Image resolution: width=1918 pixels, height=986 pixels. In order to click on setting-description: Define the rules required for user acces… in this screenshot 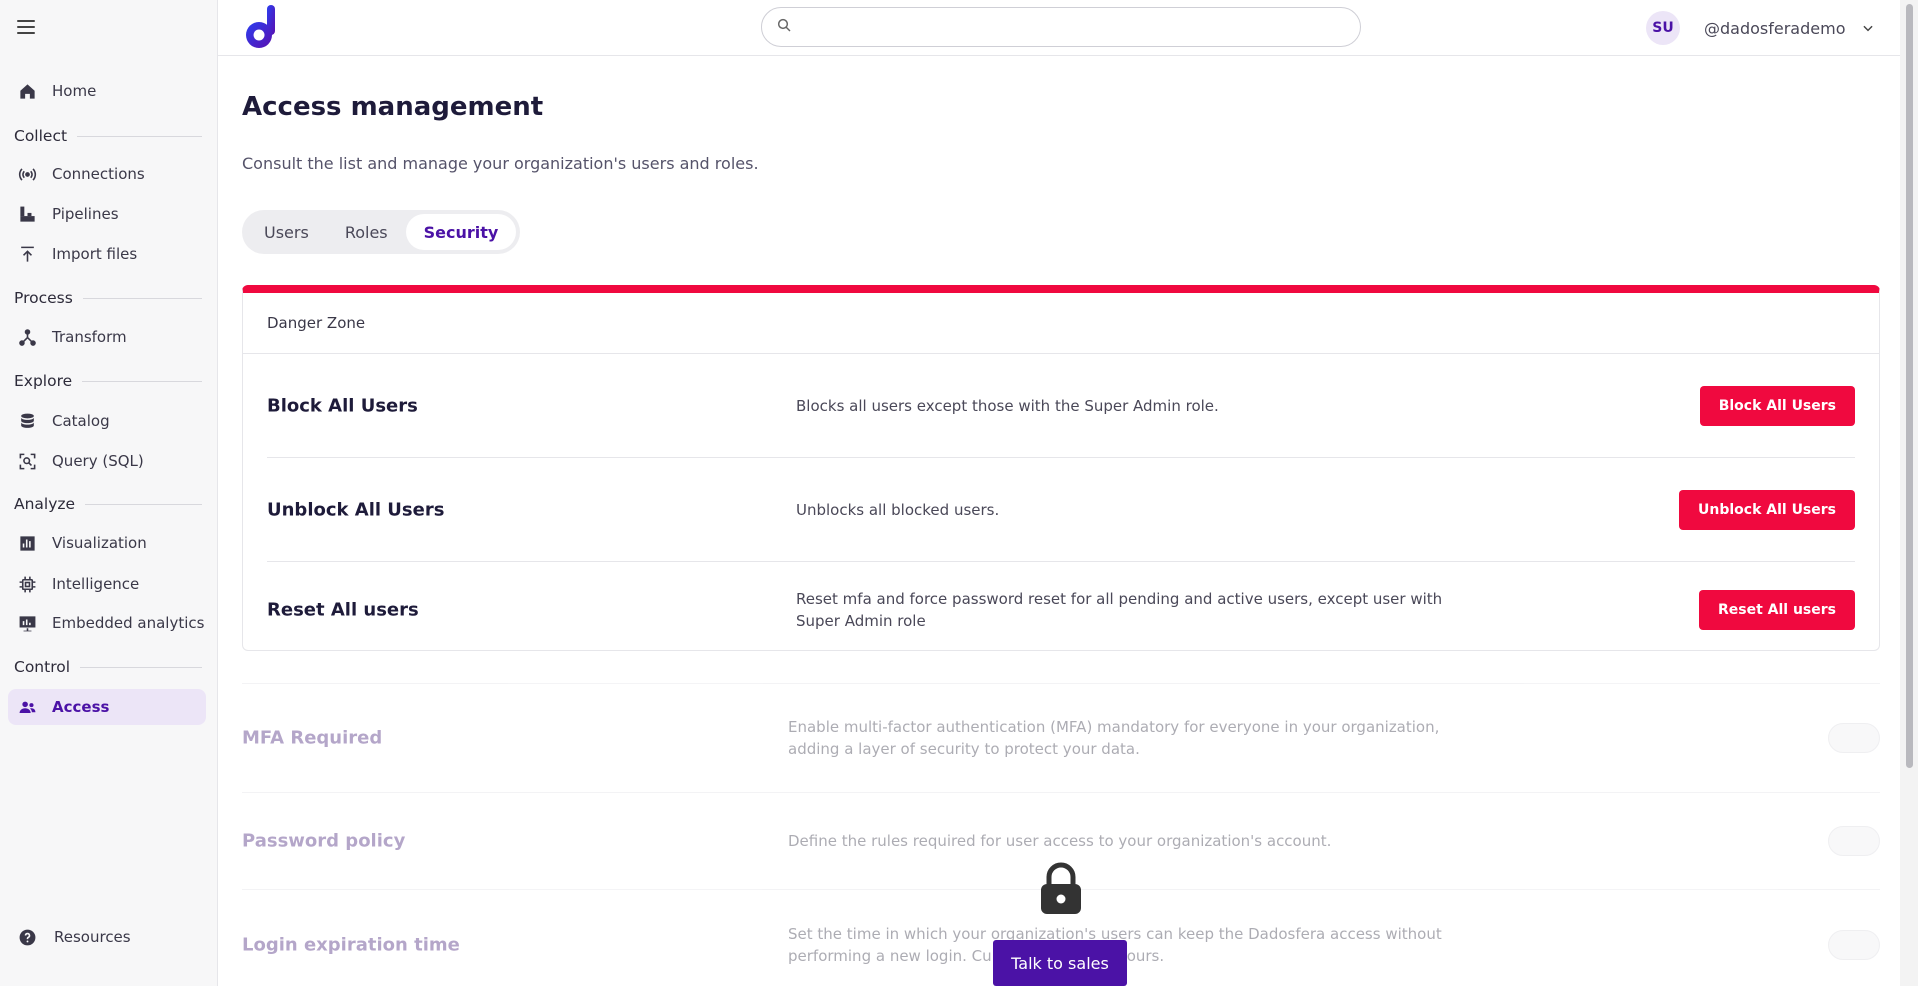, I will do `click(1060, 841)`.